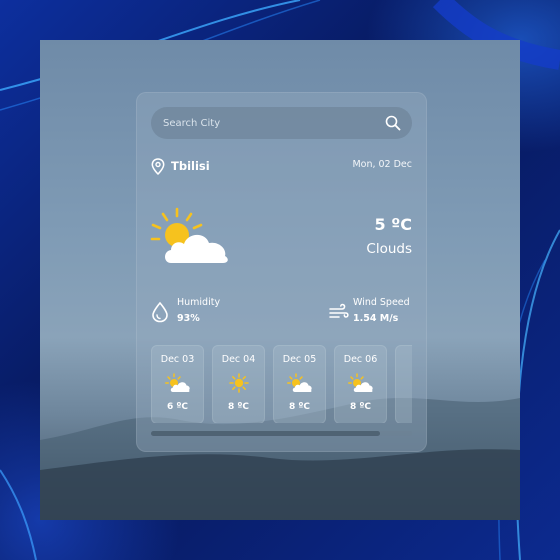  What do you see at coordinates (158, 166) in the screenshot?
I see `map-pin-icon` at bounding box center [158, 166].